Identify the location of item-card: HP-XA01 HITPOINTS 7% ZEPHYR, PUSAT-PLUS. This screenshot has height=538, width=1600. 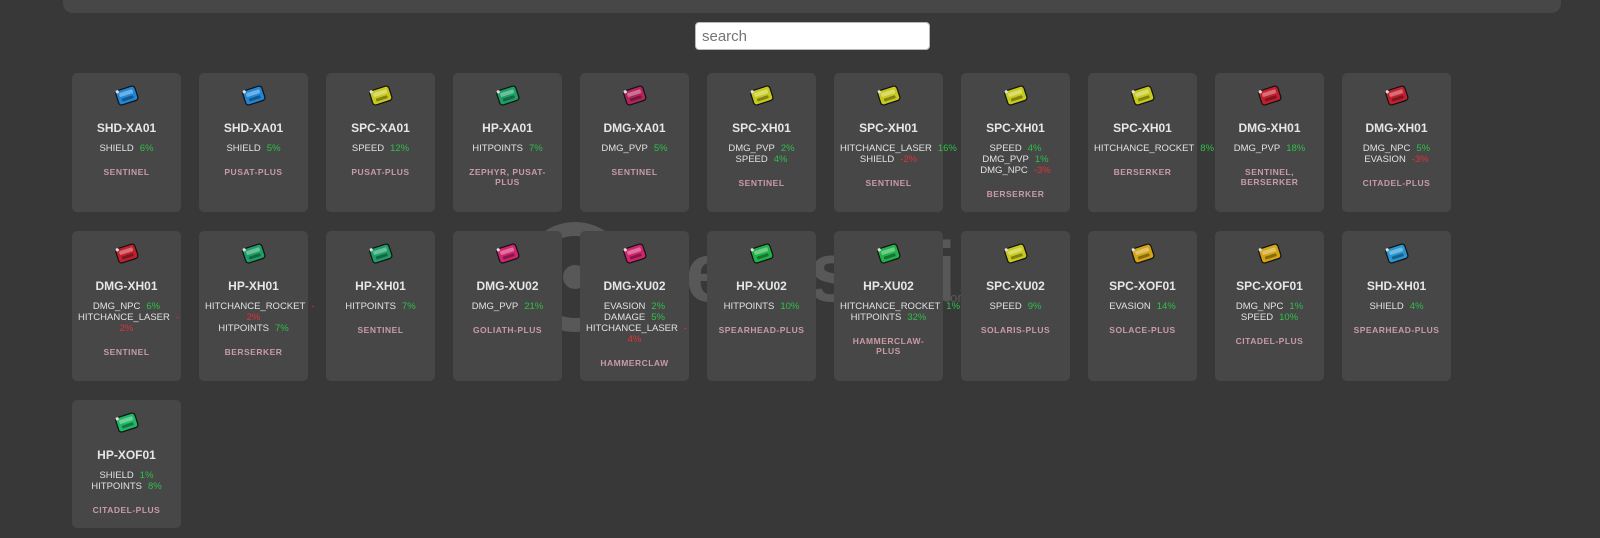
(507, 142).